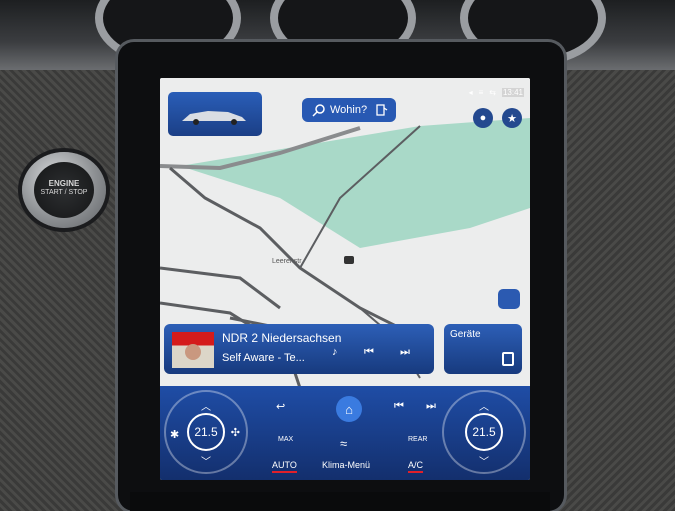 This screenshot has height=511, width=675. What do you see at coordinates (206, 460) in the screenshot?
I see `left-temp-down: ﹀` at bounding box center [206, 460].